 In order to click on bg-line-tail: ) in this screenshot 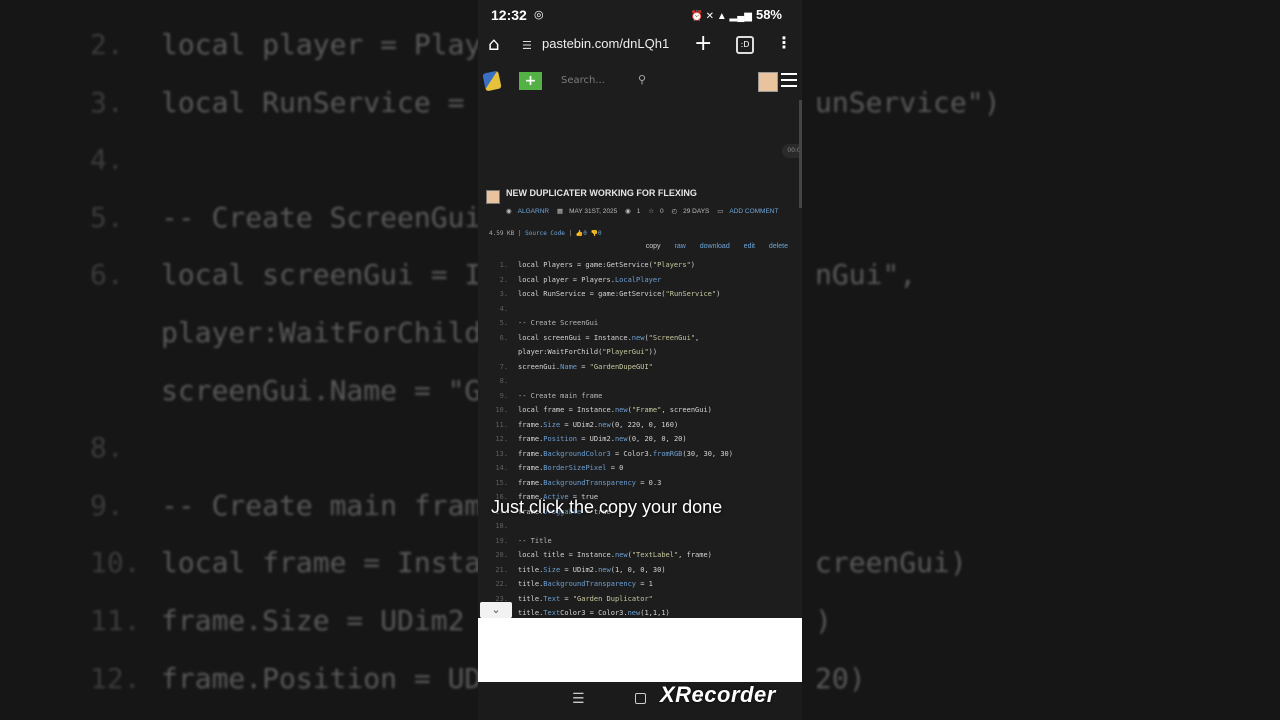, I will do `click(823, 620)`.